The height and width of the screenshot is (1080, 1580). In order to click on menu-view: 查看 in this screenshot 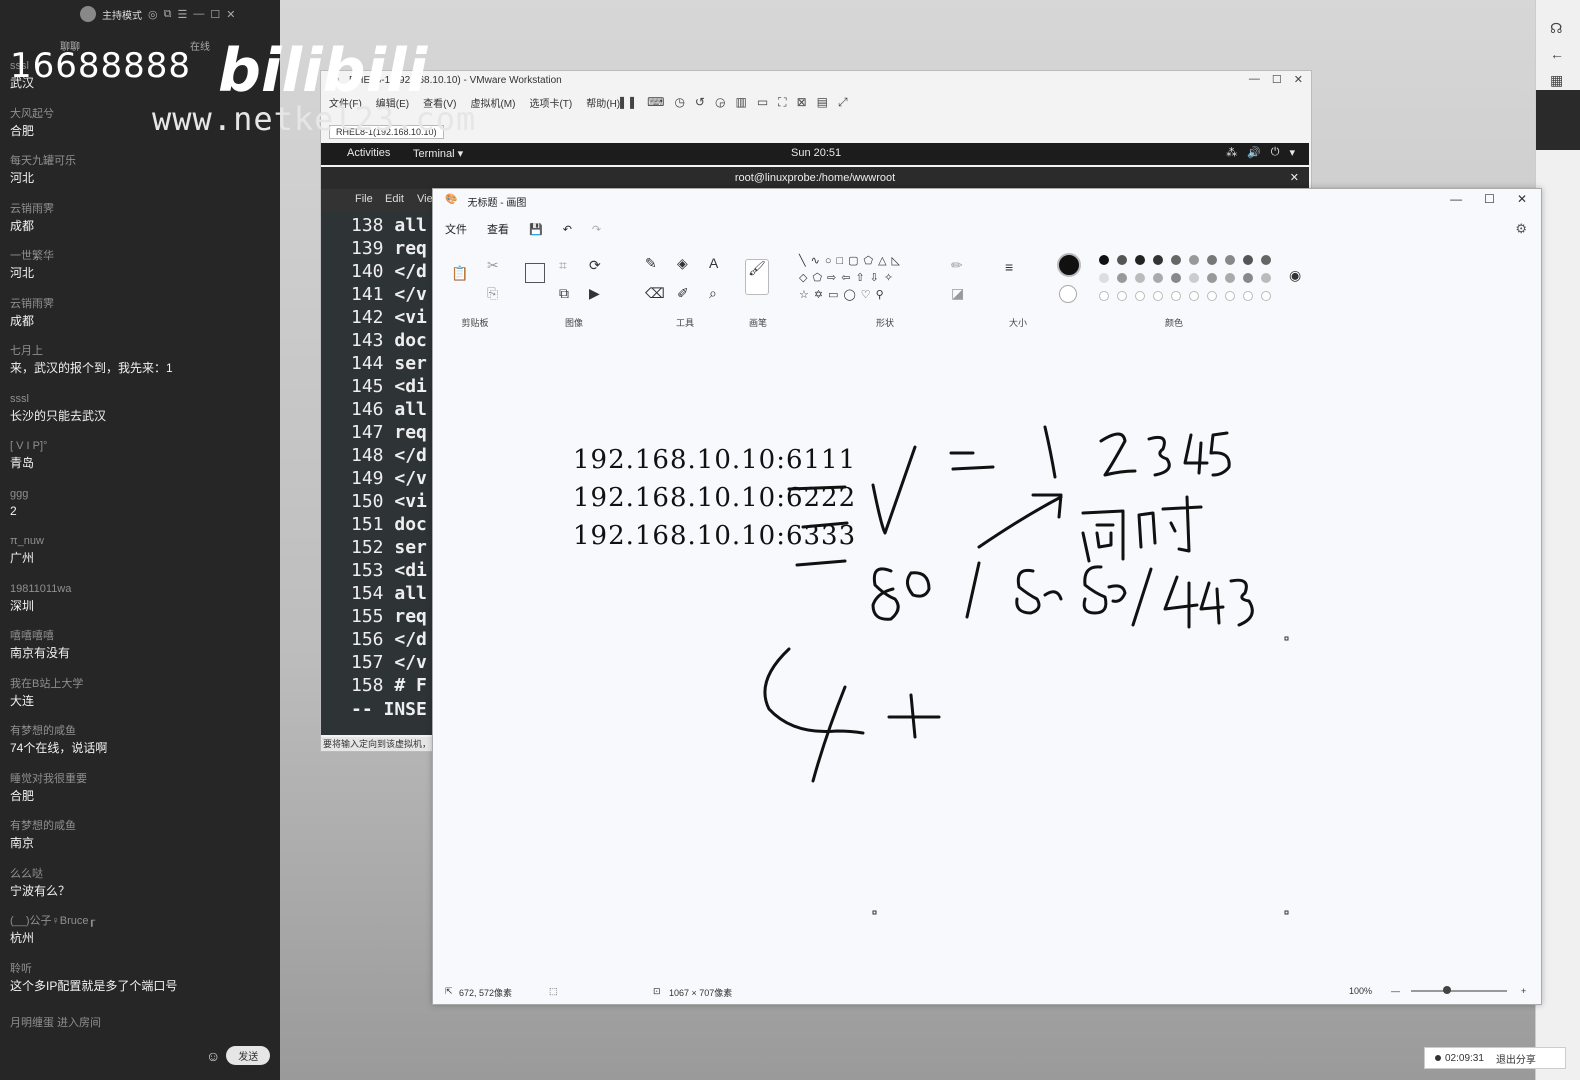, I will do `click(498, 229)`.